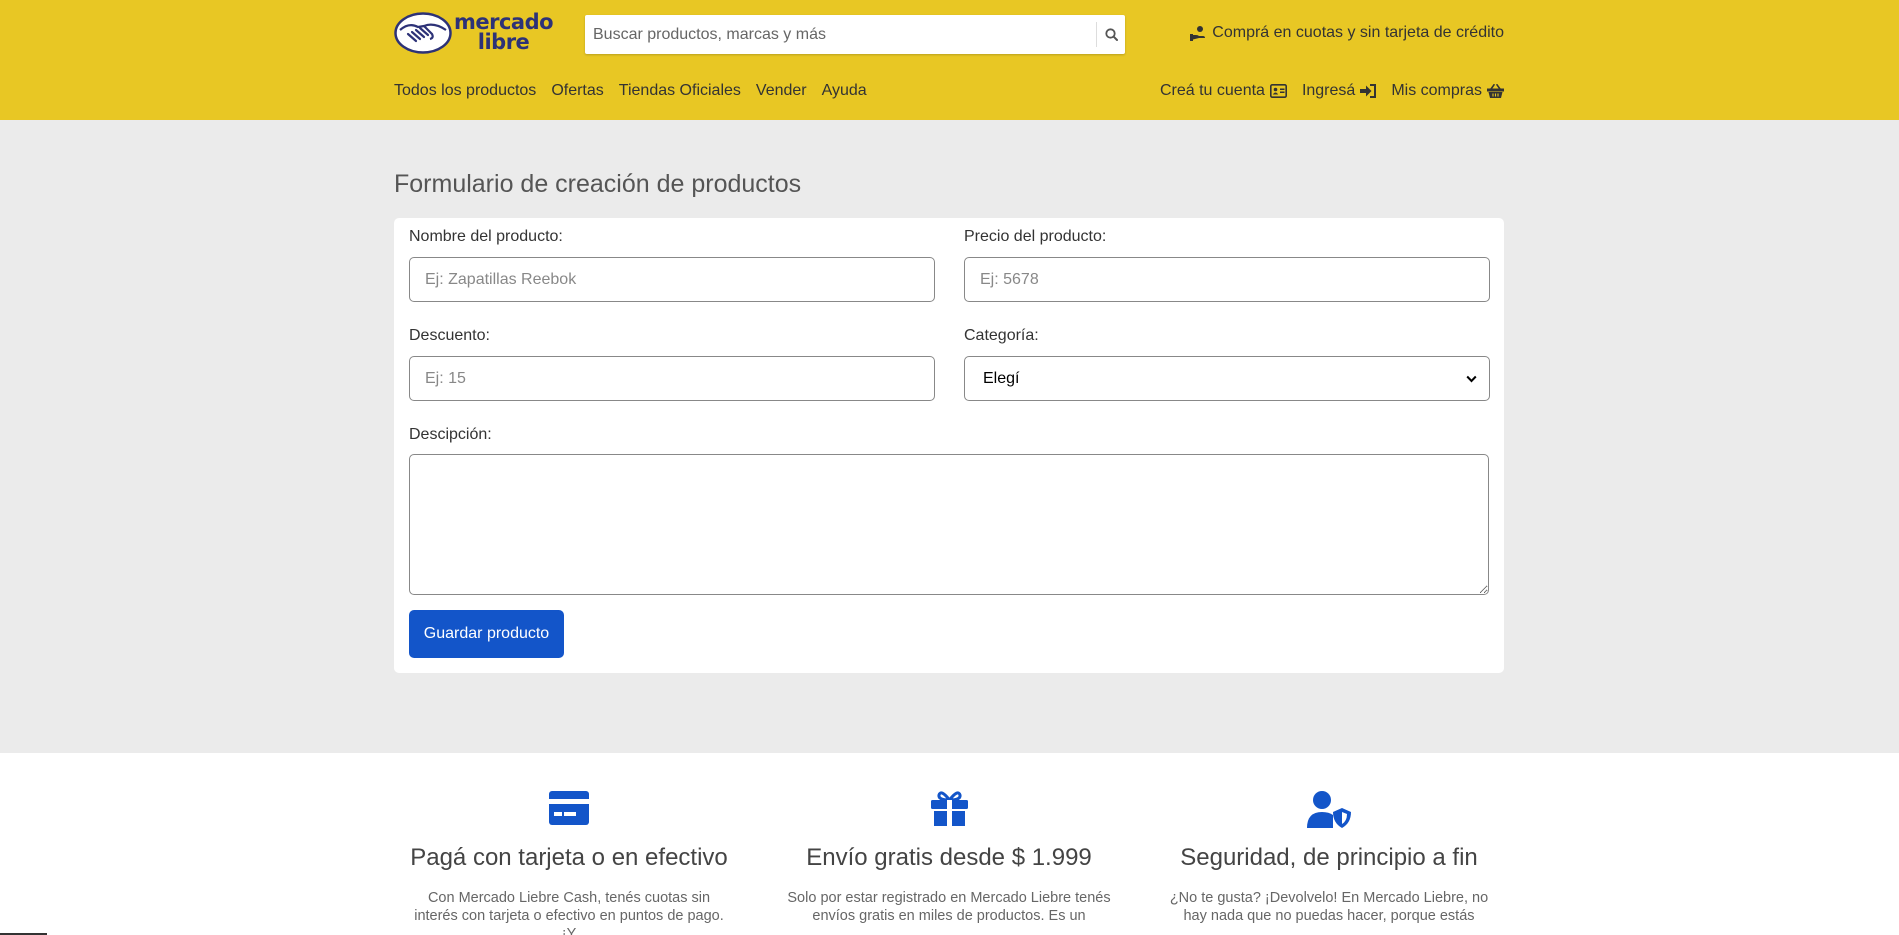 The width and height of the screenshot is (1899, 935). What do you see at coordinates (1212, 90) in the screenshot?
I see `create-account-label: Creá tu cuenta` at bounding box center [1212, 90].